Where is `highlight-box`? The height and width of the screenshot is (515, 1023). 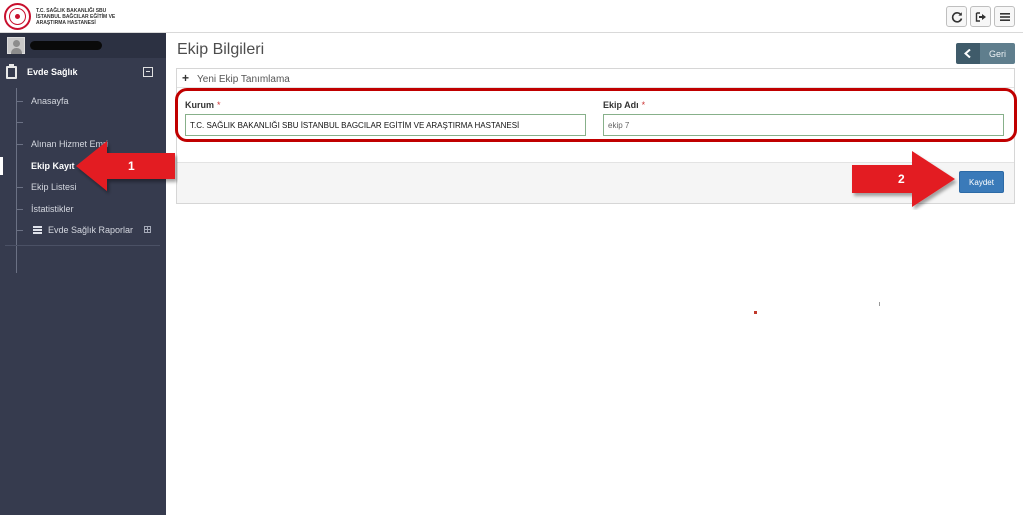 highlight-box is located at coordinates (596, 115).